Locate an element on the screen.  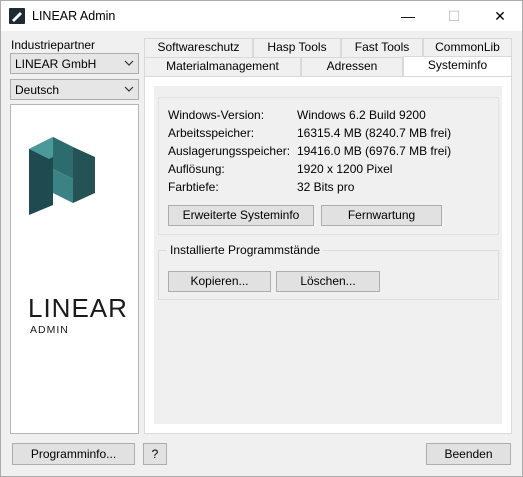
help-button: ? is located at coordinates (155, 454).